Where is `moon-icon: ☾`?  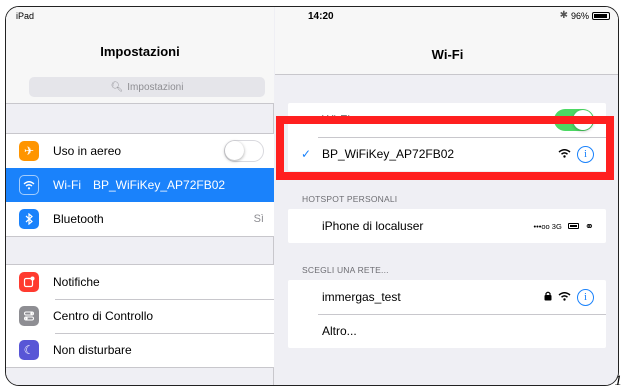
moon-icon: ☾ is located at coordinates (29, 350).